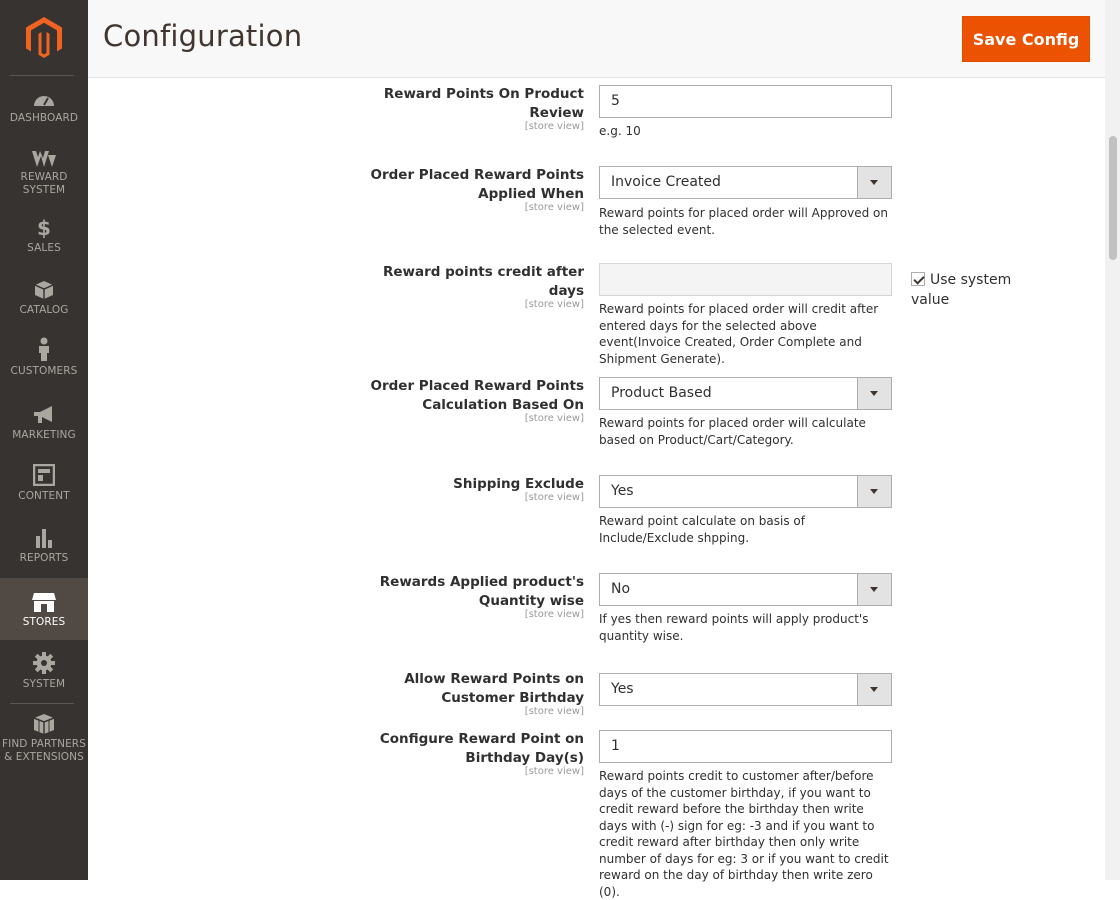 Image resolution: width=1120 pixels, height=900 pixels. What do you see at coordinates (44, 602) in the screenshot?
I see `storefront-icon` at bounding box center [44, 602].